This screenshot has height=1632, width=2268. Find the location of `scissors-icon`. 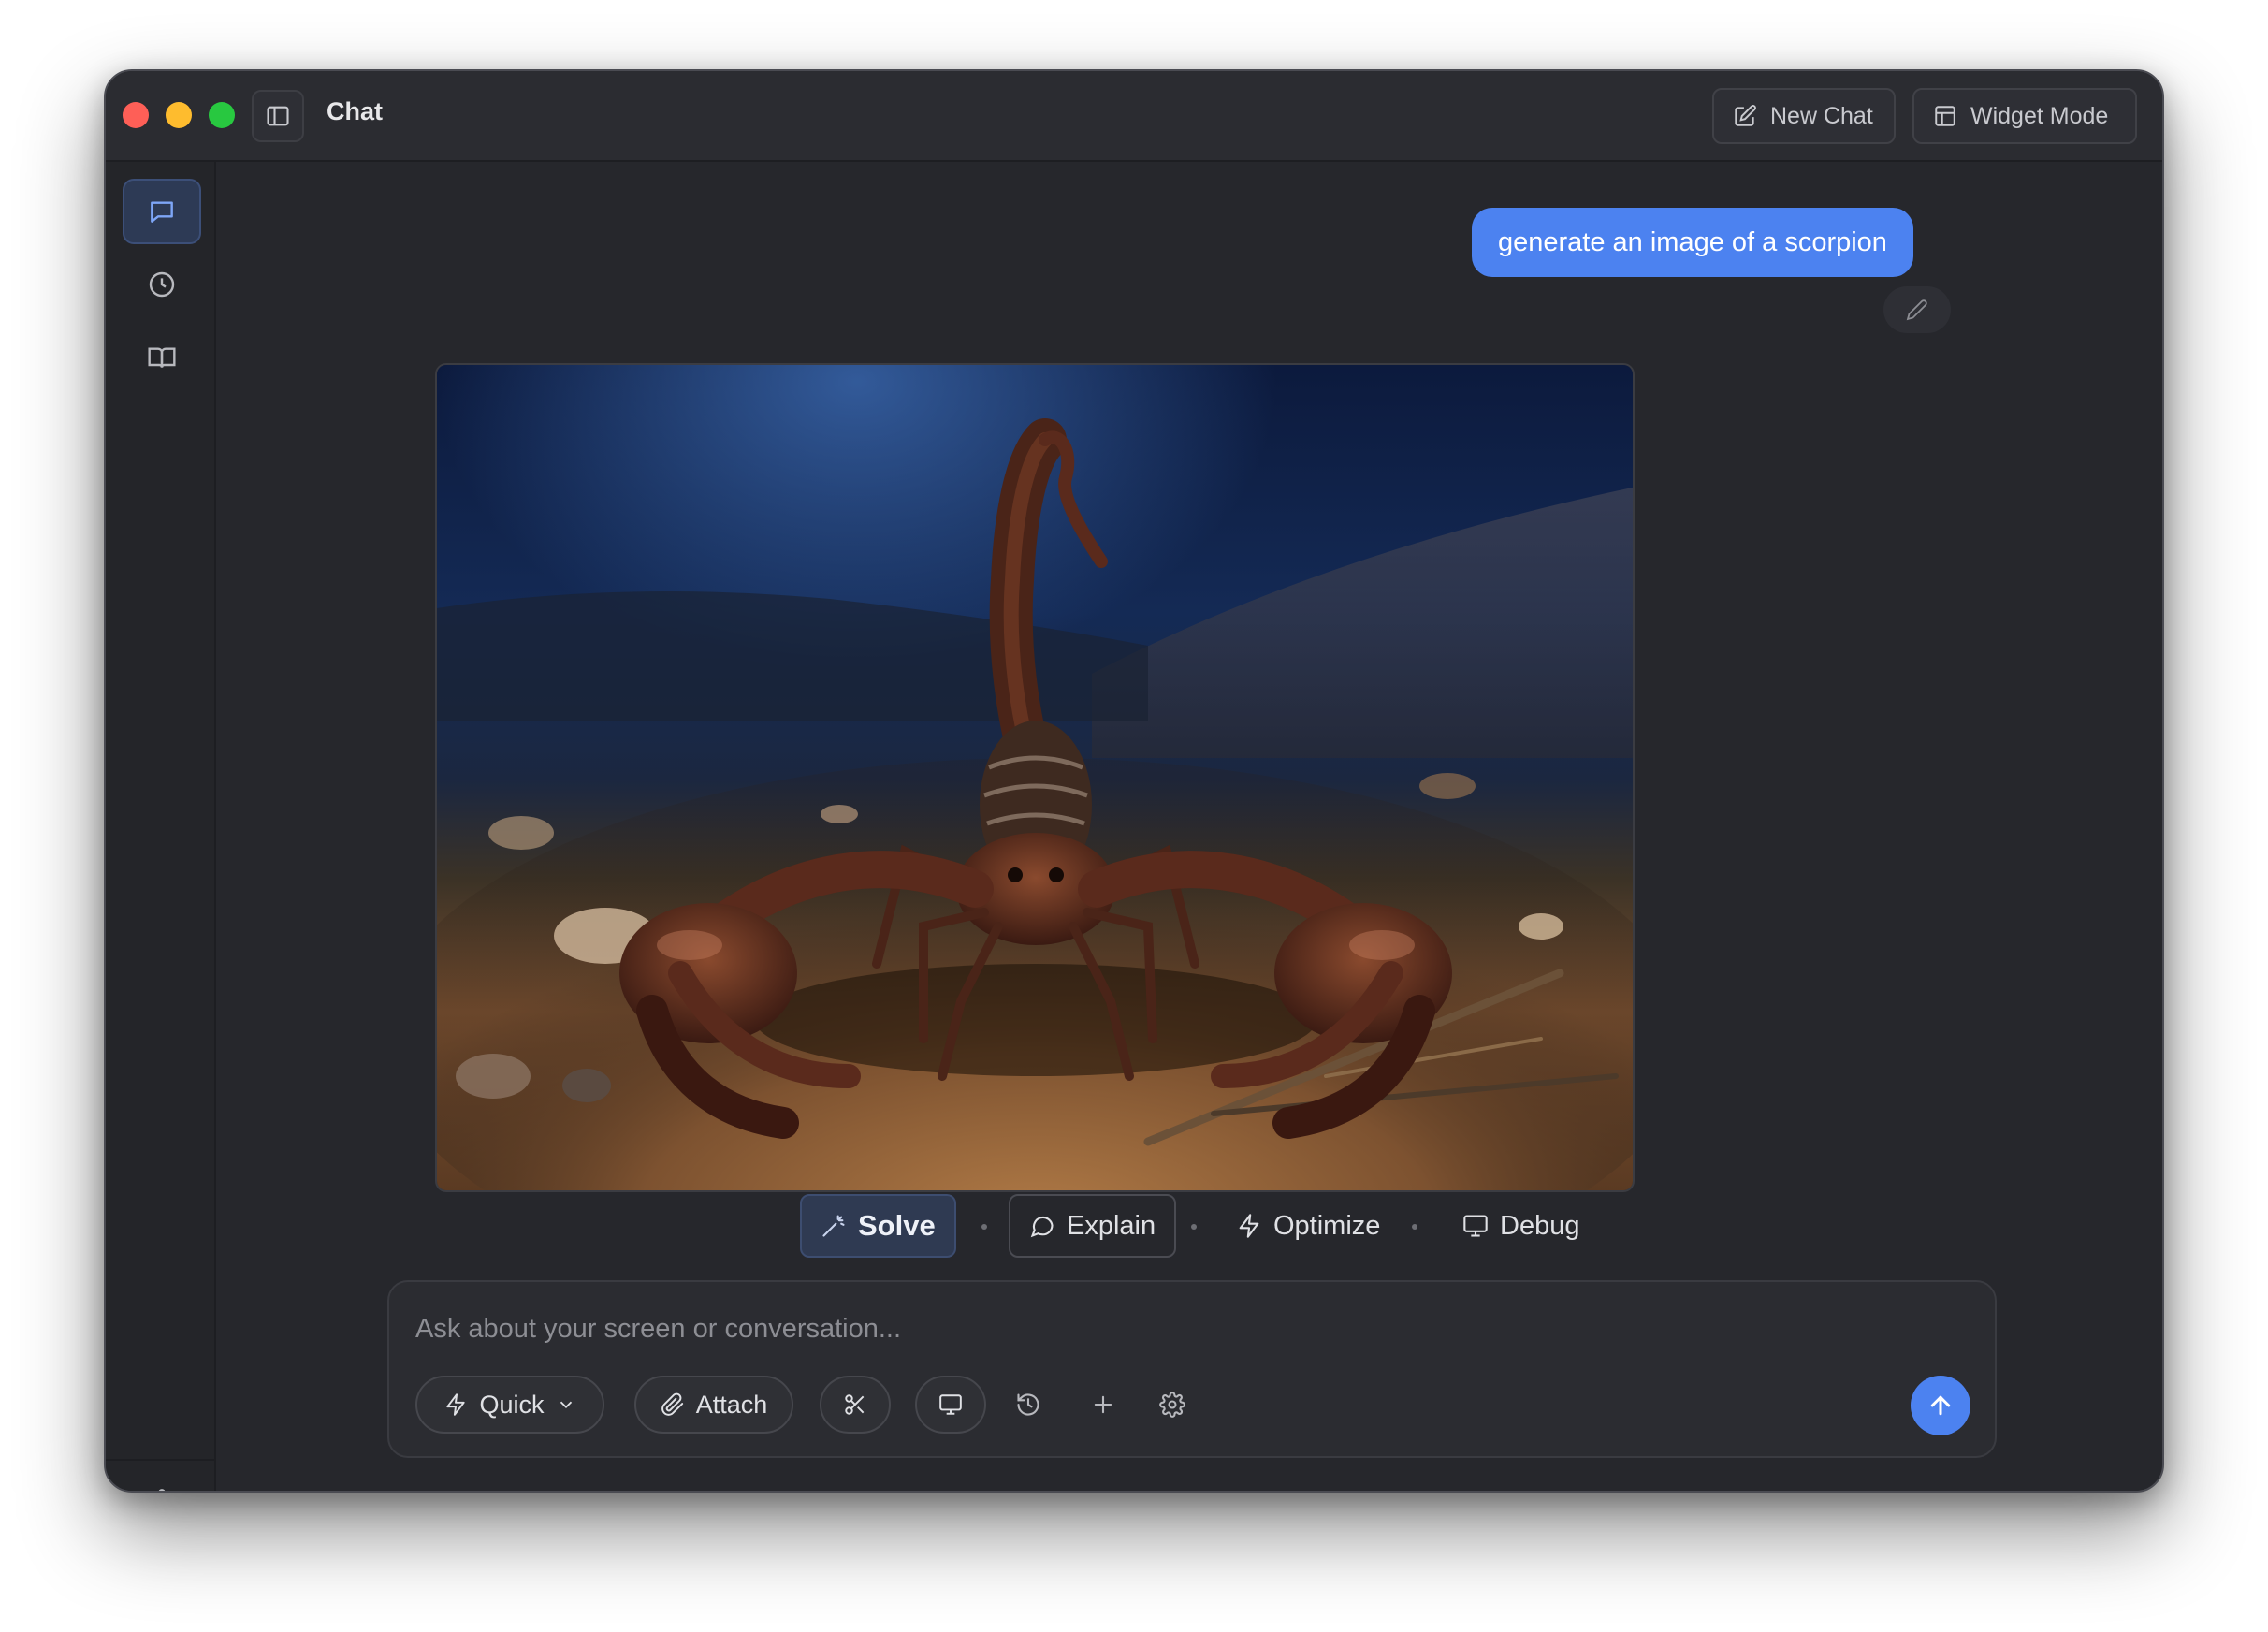

scissors-icon is located at coordinates (855, 1404).